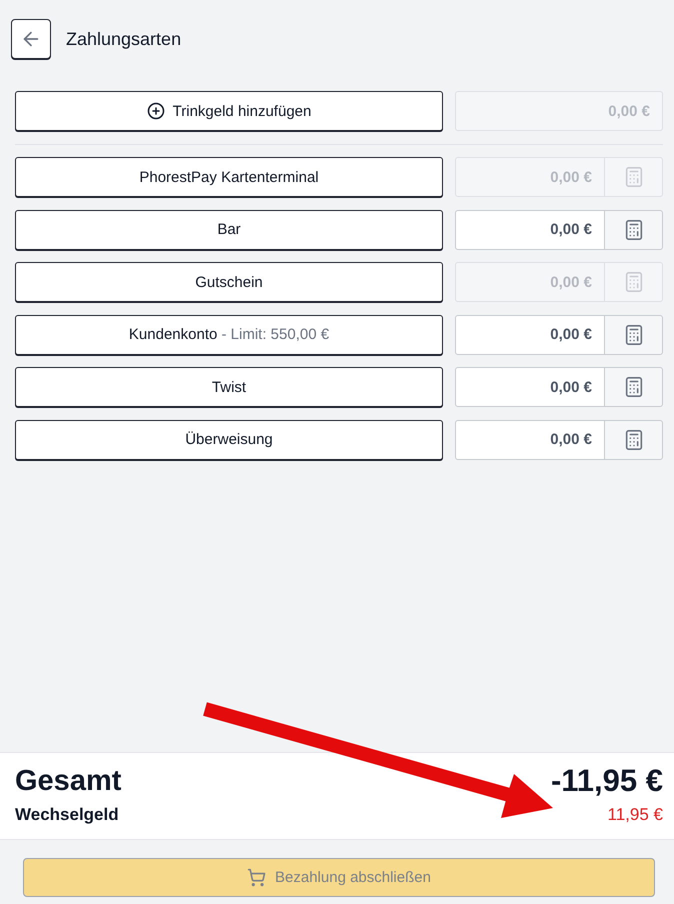 The width and height of the screenshot is (674, 904). Describe the element at coordinates (229, 334) in the screenshot. I see `payment-method-button: Kundenkonto - Limit: 550,00 €` at that location.